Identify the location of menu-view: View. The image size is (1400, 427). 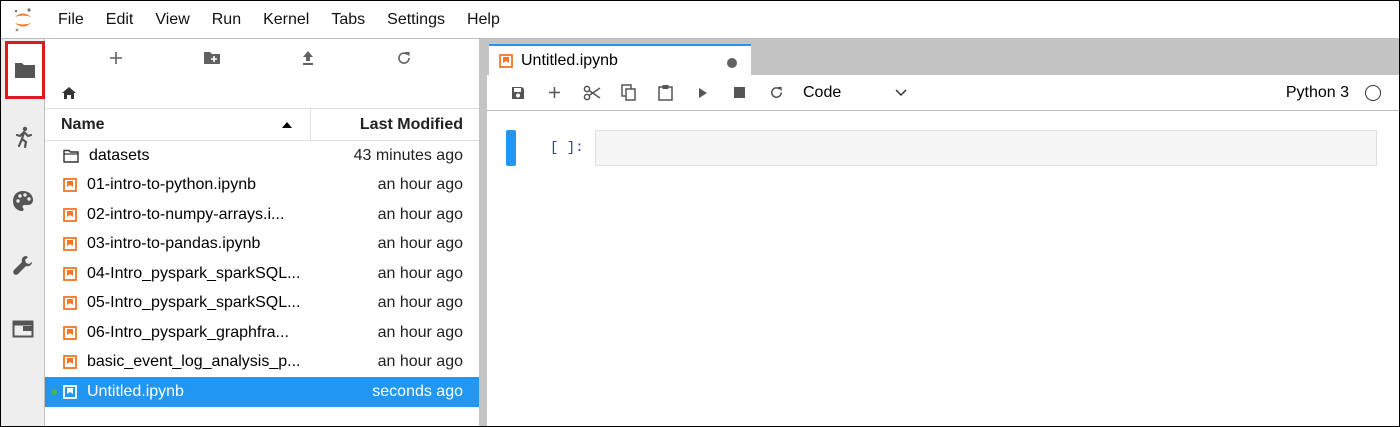
(172, 20).